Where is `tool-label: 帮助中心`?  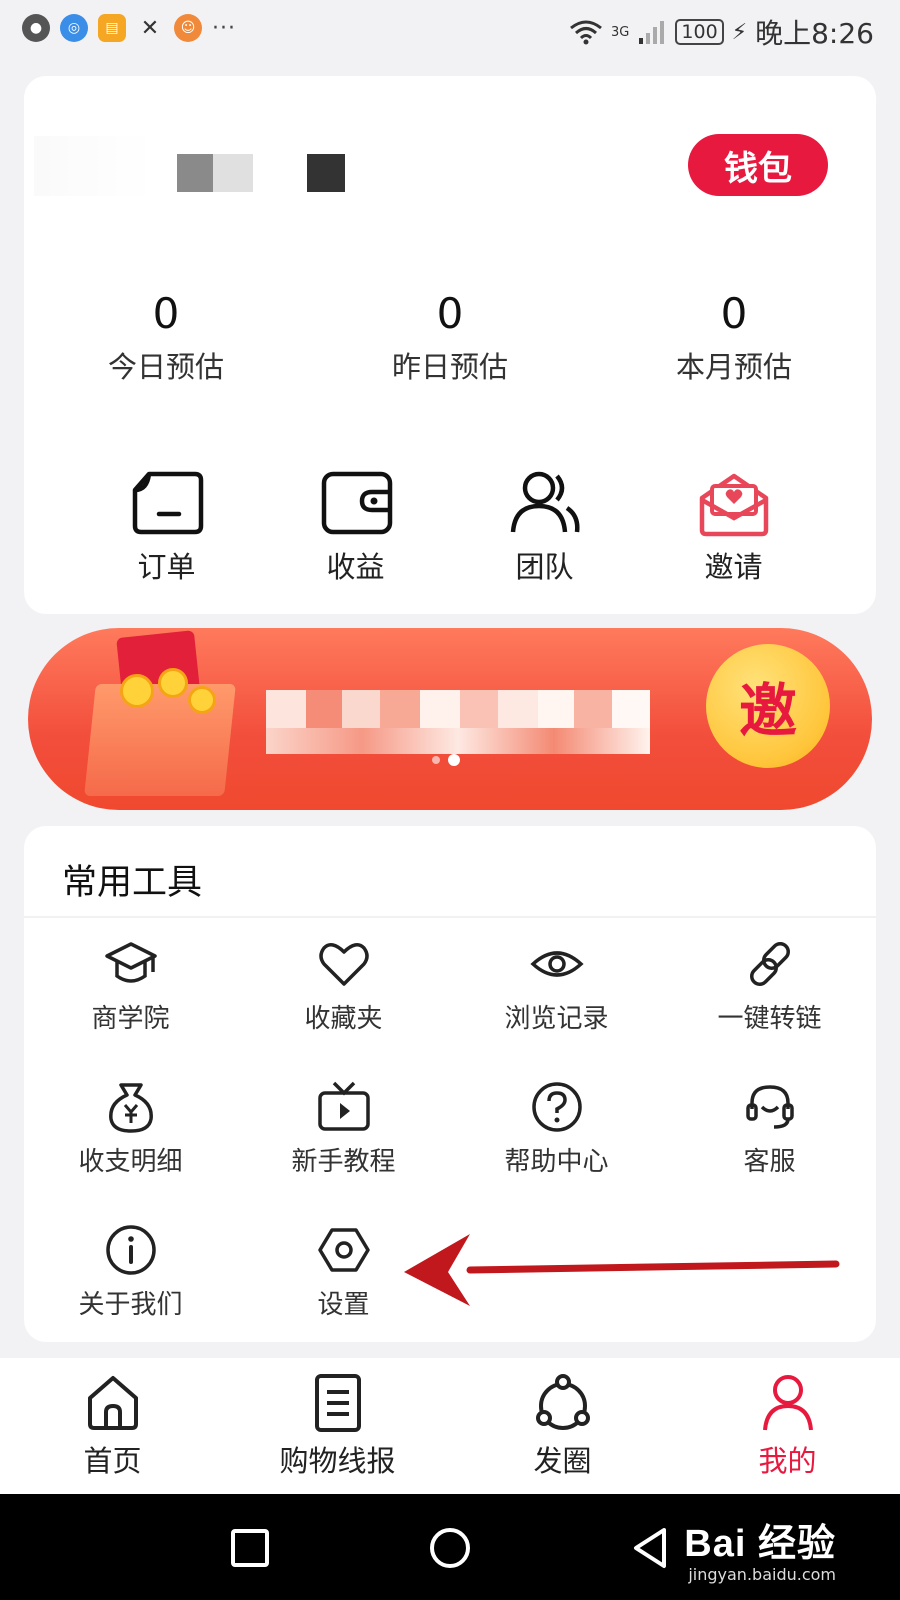 tool-label: 帮助中心 is located at coordinates (556, 1162).